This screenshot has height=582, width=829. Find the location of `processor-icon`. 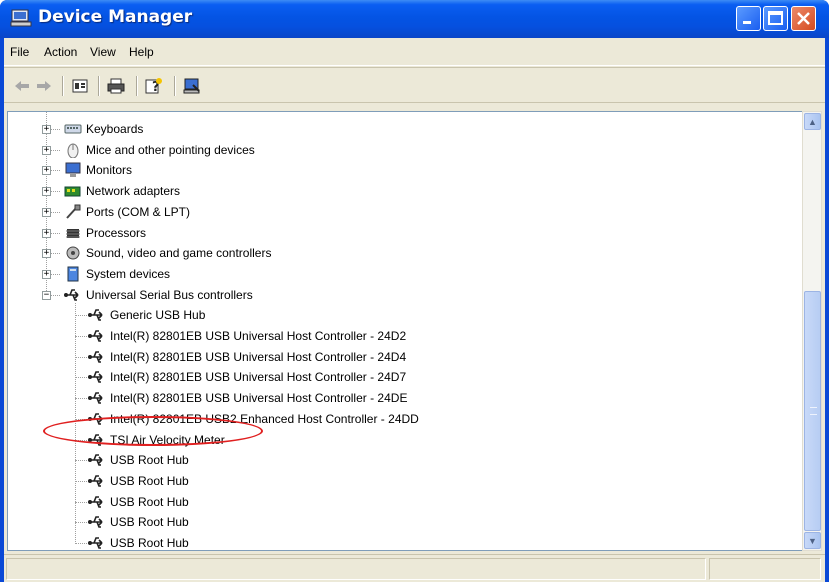

processor-icon is located at coordinates (73, 233).